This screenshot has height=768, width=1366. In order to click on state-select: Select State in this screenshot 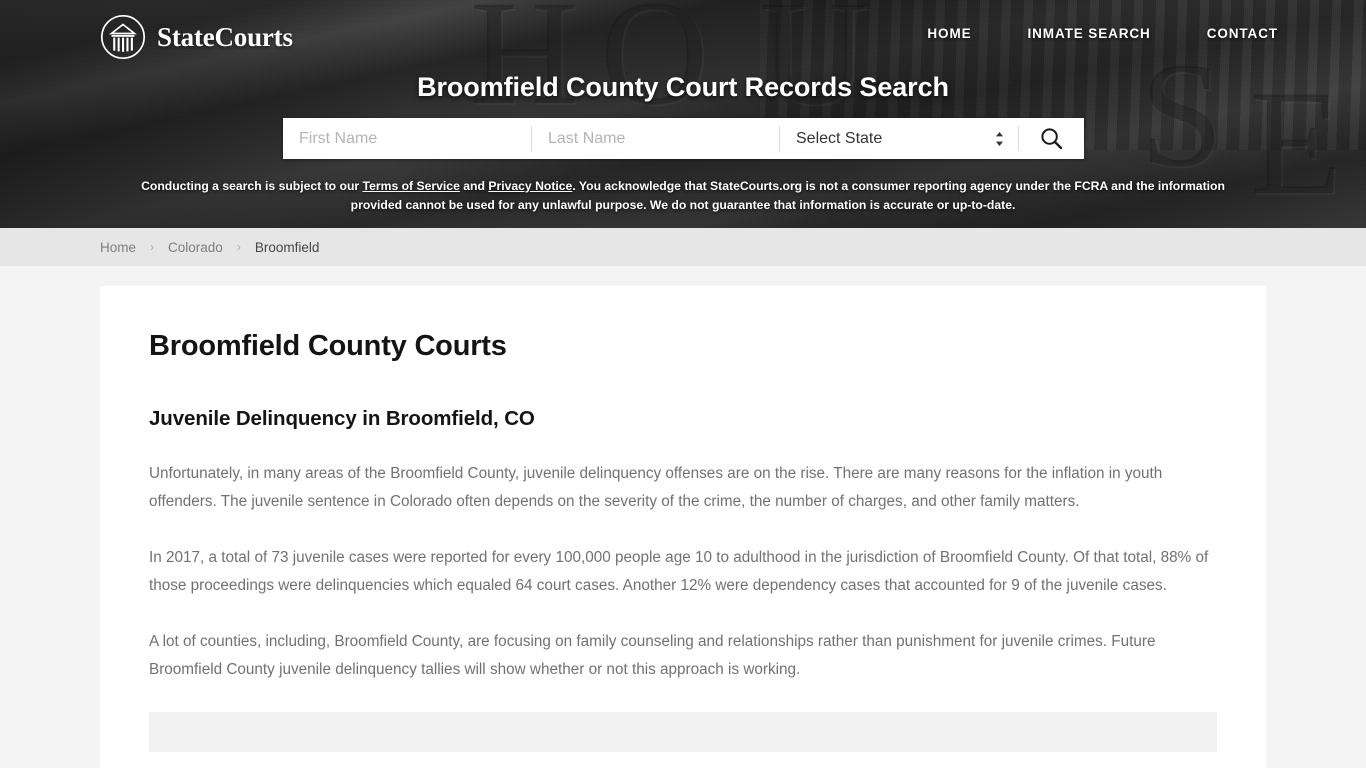, I will do `click(899, 138)`.